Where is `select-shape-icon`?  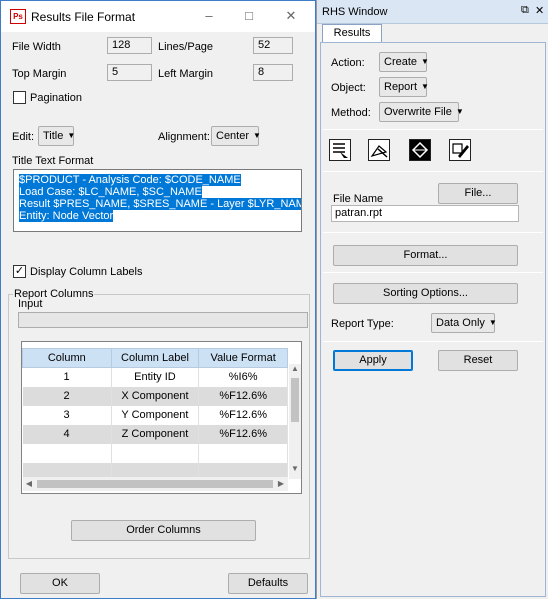
select-shape-icon is located at coordinates (379, 150).